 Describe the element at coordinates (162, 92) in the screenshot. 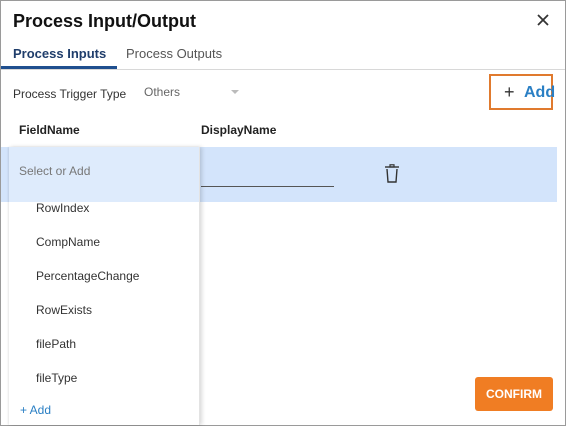

I see `trigger-type-value: Others` at that location.